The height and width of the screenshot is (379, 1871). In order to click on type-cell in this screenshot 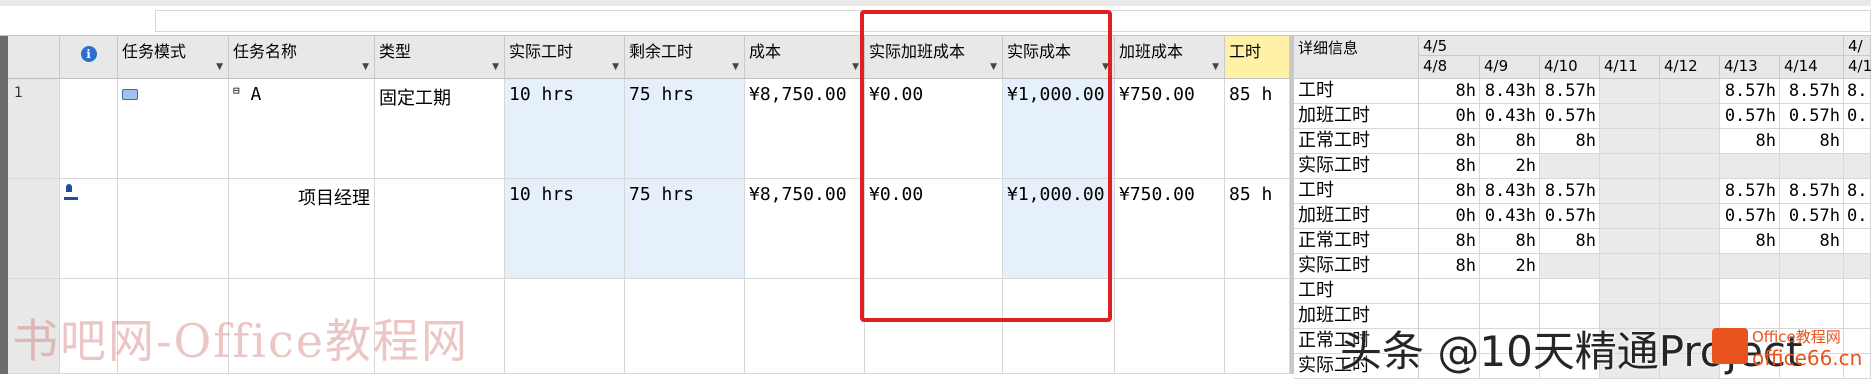, I will do `click(440, 229)`.